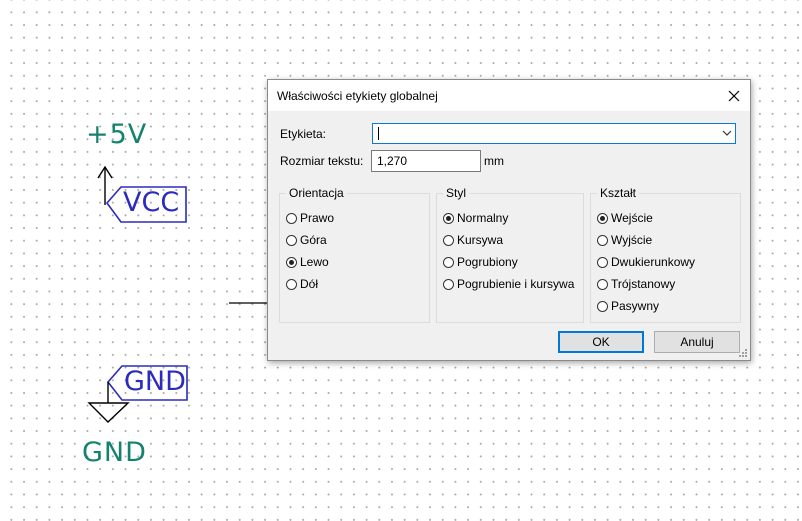 The width and height of the screenshot is (802, 521). What do you see at coordinates (635, 306) in the screenshot?
I see `radio-label: Pasywny` at bounding box center [635, 306].